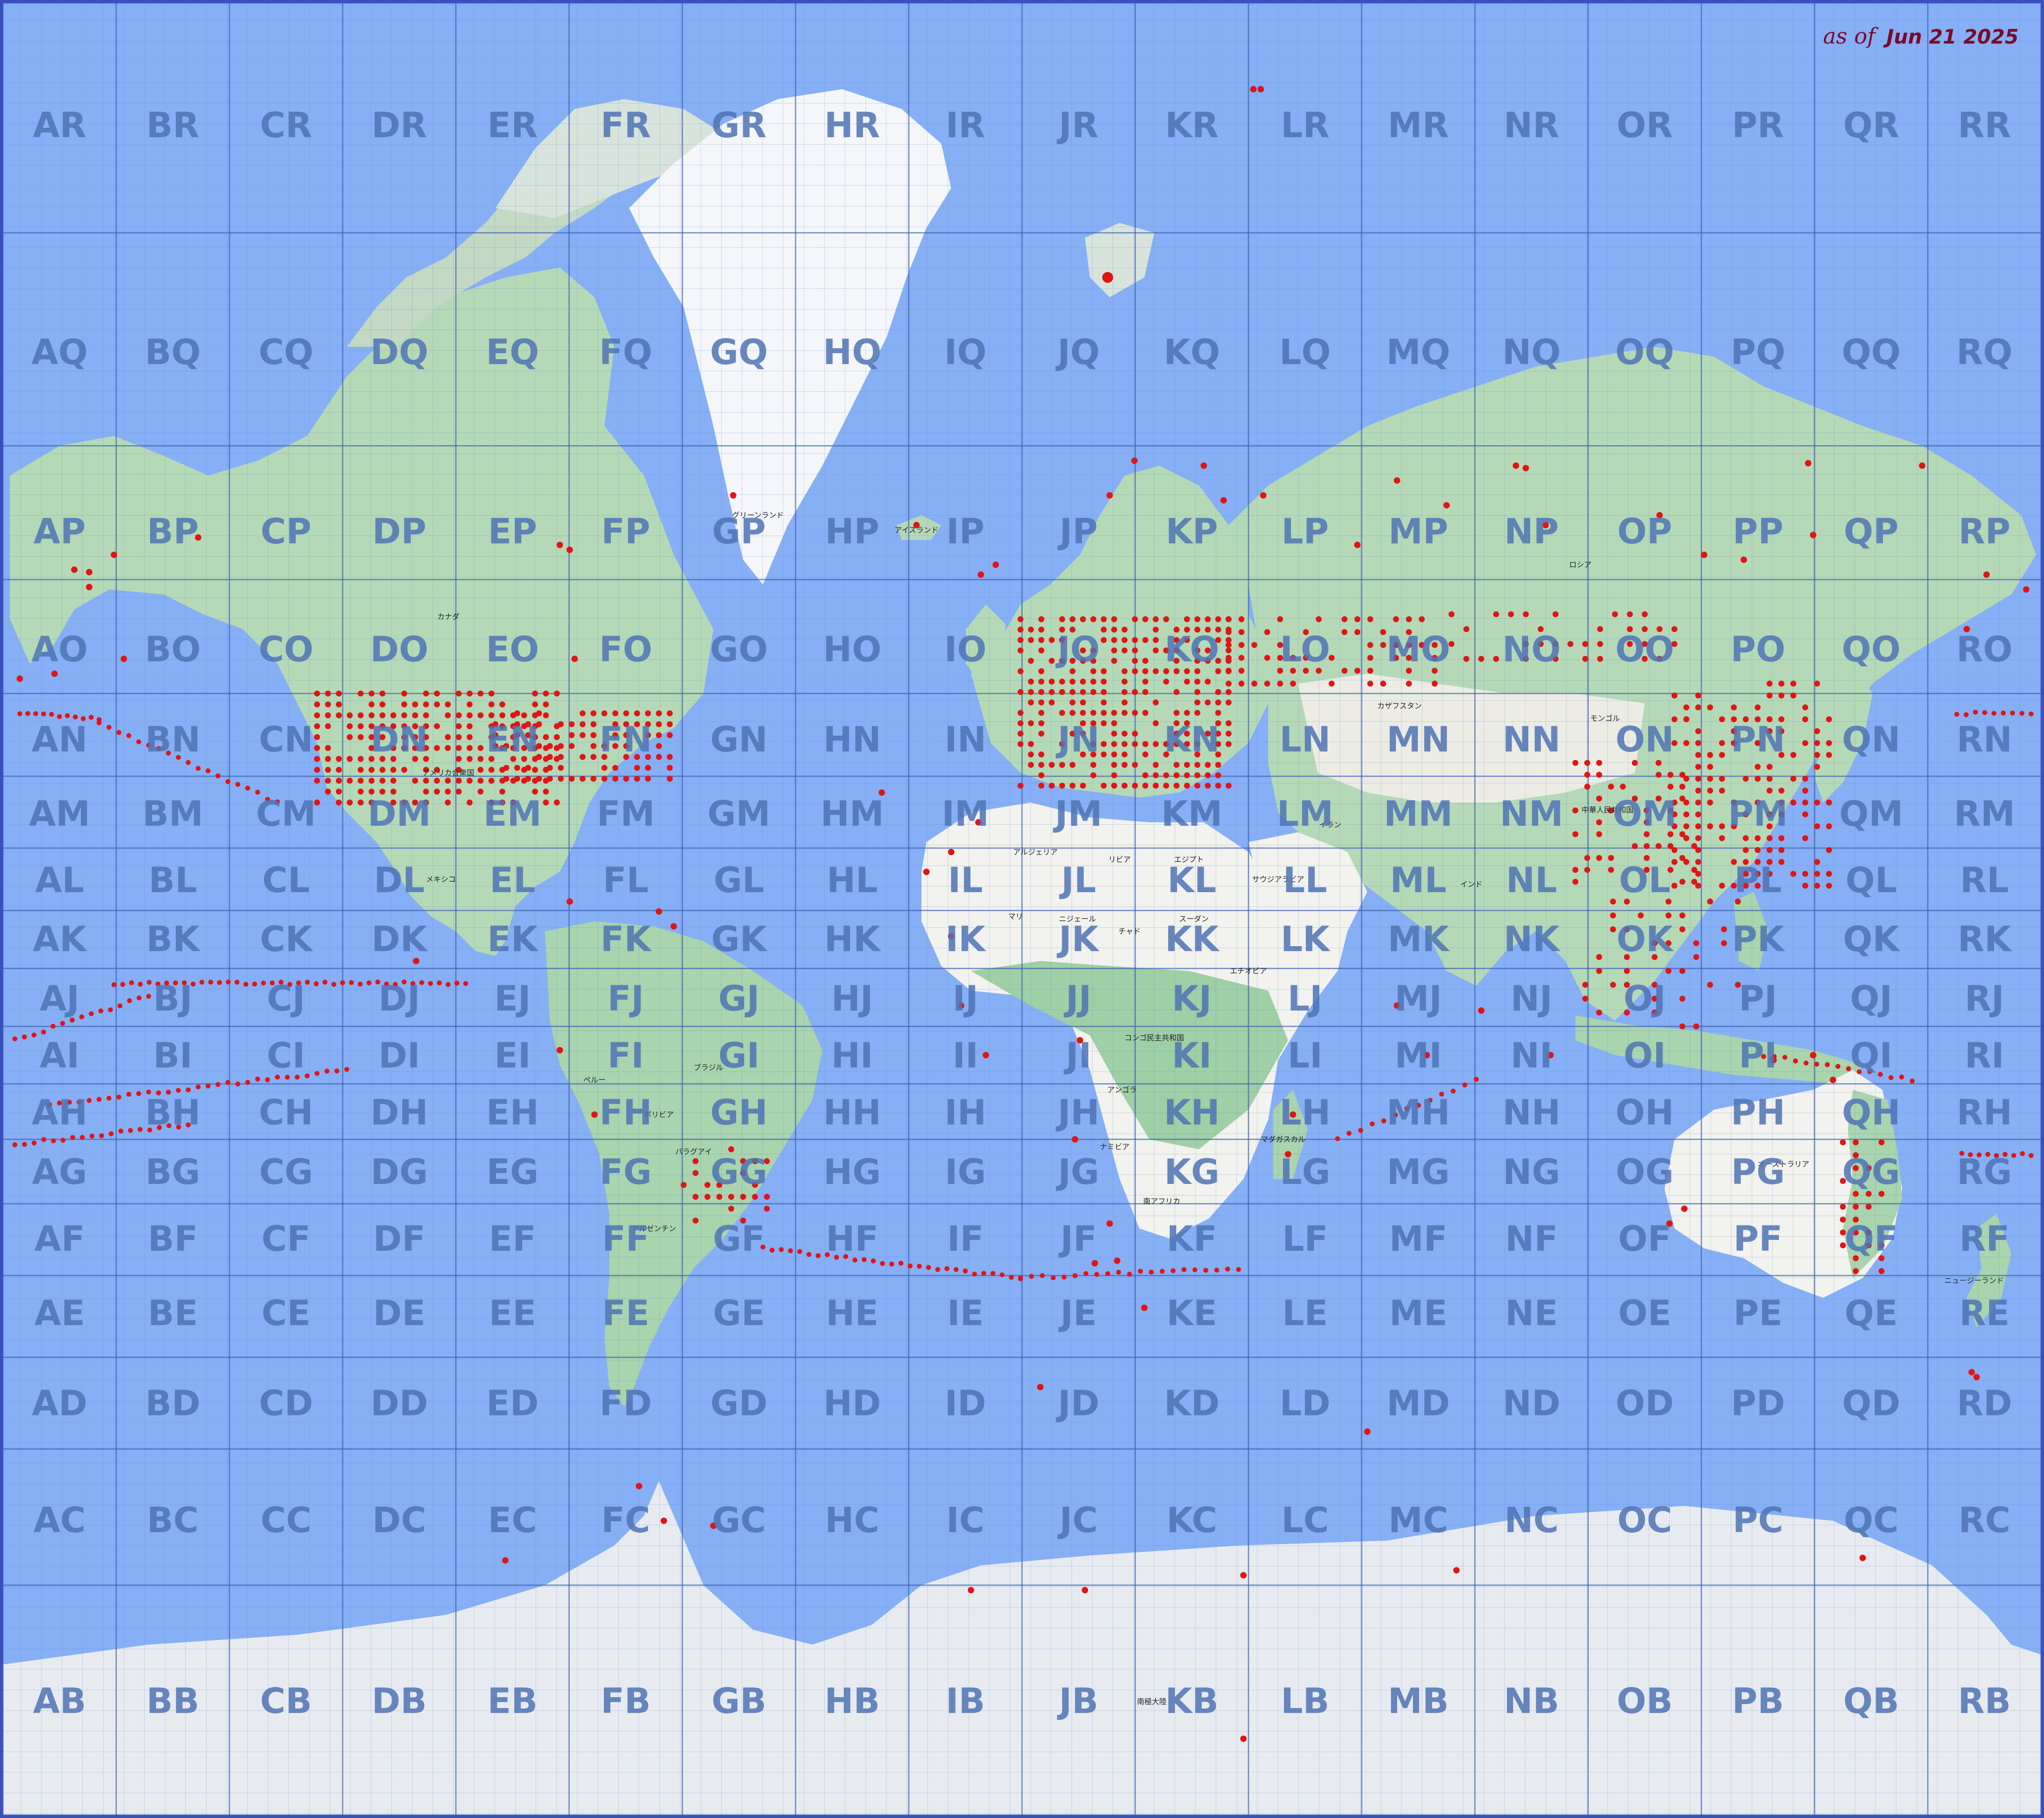 This screenshot has width=2044, height=1818. Describe the element at coordinates (173, 1239) in the screenshot. I see `grid-square-label: BF` at that location.